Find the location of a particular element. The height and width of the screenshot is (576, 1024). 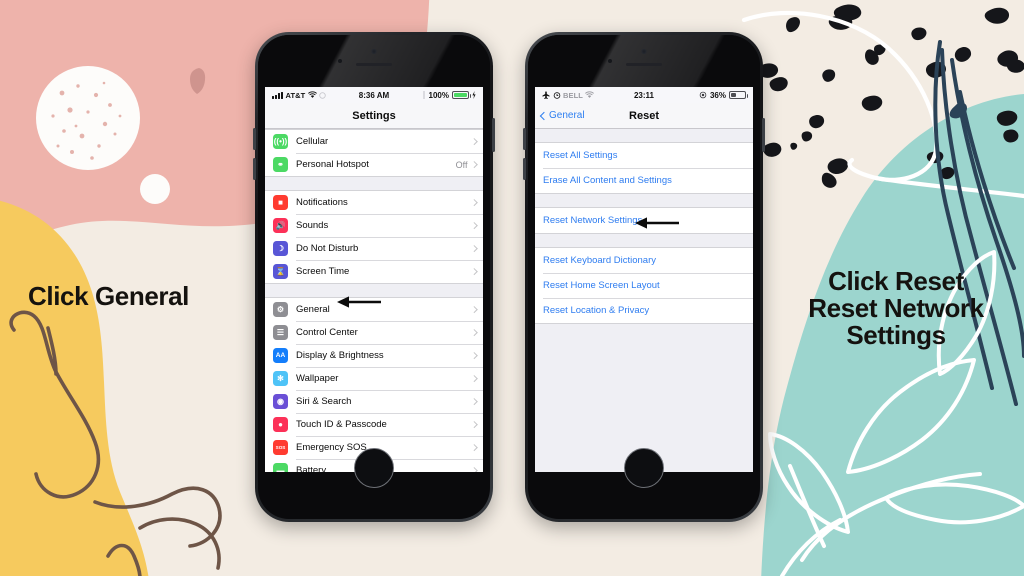

settings-row-label: Display & Brightness is located at coordinates (340, 355).